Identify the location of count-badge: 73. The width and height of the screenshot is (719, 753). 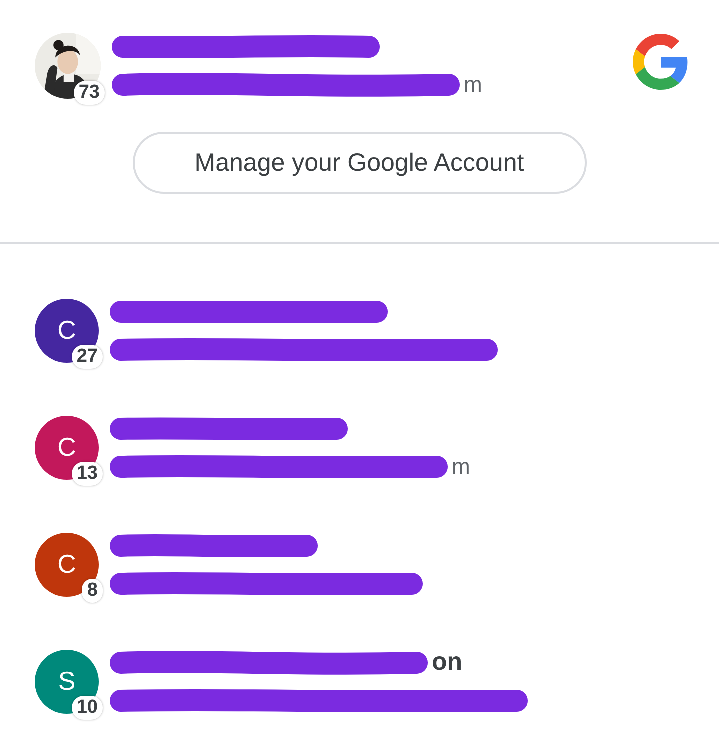
(89, 93).